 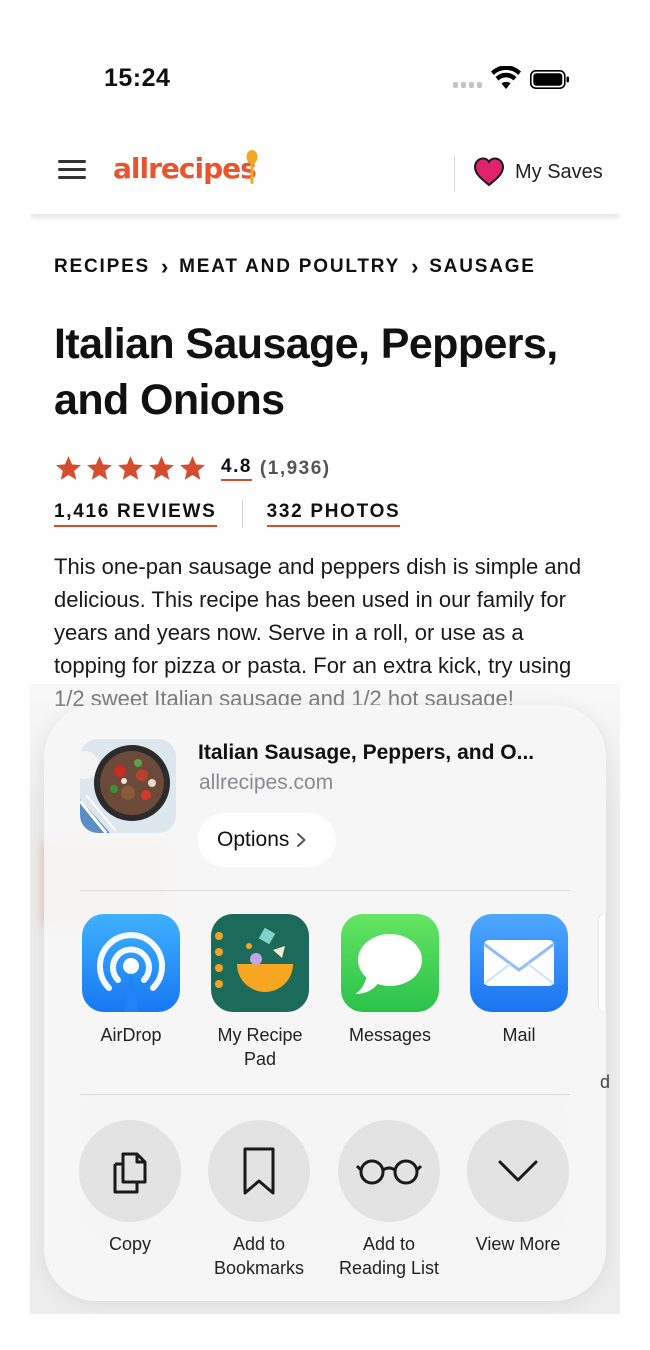 I want to click on breadcrumb-sausage: SAUSAGE, so click(x=482, y=267).